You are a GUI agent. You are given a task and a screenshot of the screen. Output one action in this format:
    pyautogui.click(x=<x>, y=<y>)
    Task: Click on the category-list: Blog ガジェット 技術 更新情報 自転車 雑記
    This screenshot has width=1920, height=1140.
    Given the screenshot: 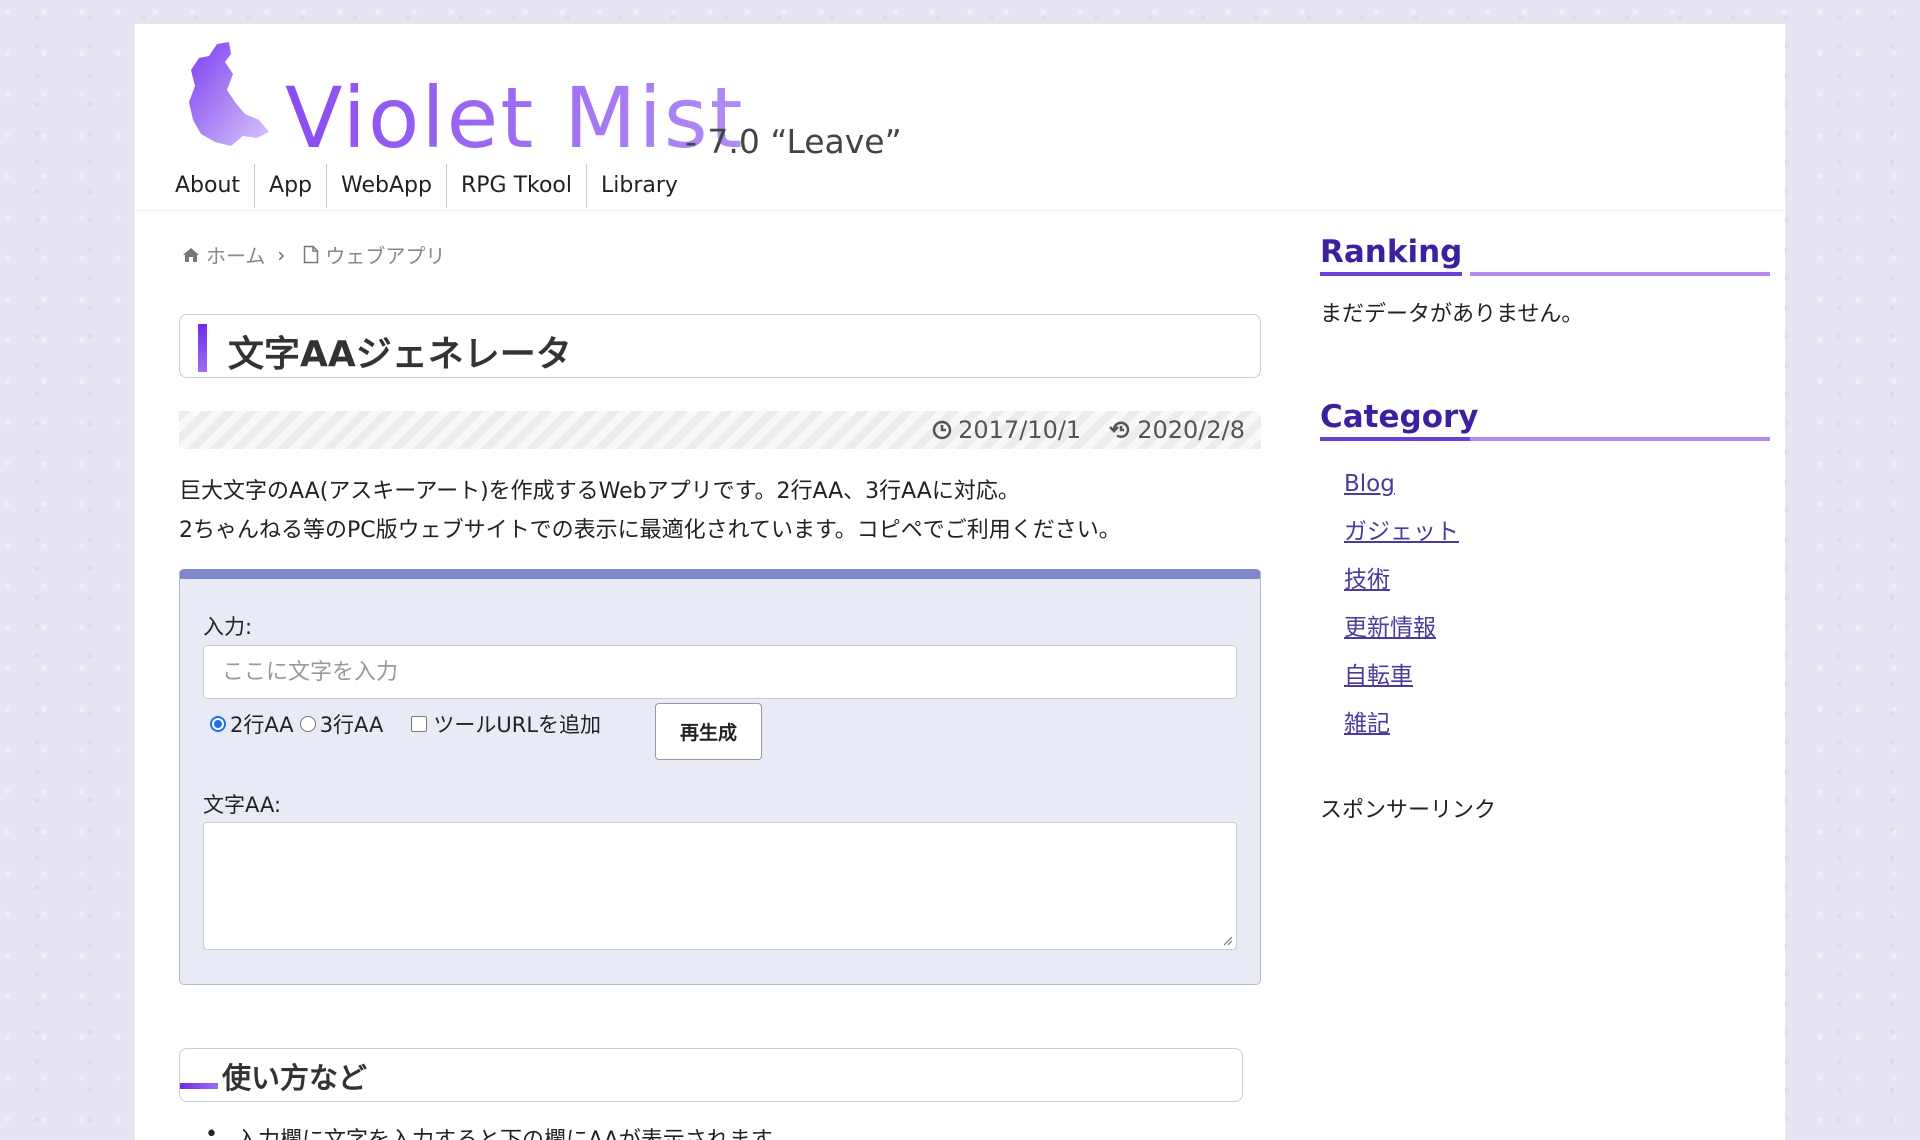 What is the action you would take?
    pyautogui.click(x=1401, y=604)
    